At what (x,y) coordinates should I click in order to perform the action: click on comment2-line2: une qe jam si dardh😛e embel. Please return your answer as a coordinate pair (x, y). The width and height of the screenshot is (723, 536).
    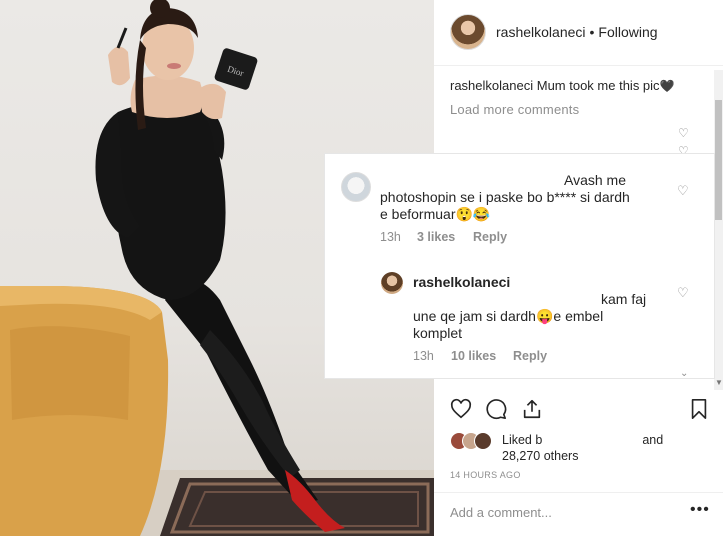
    Looking at the image, I should click on (508, 316).